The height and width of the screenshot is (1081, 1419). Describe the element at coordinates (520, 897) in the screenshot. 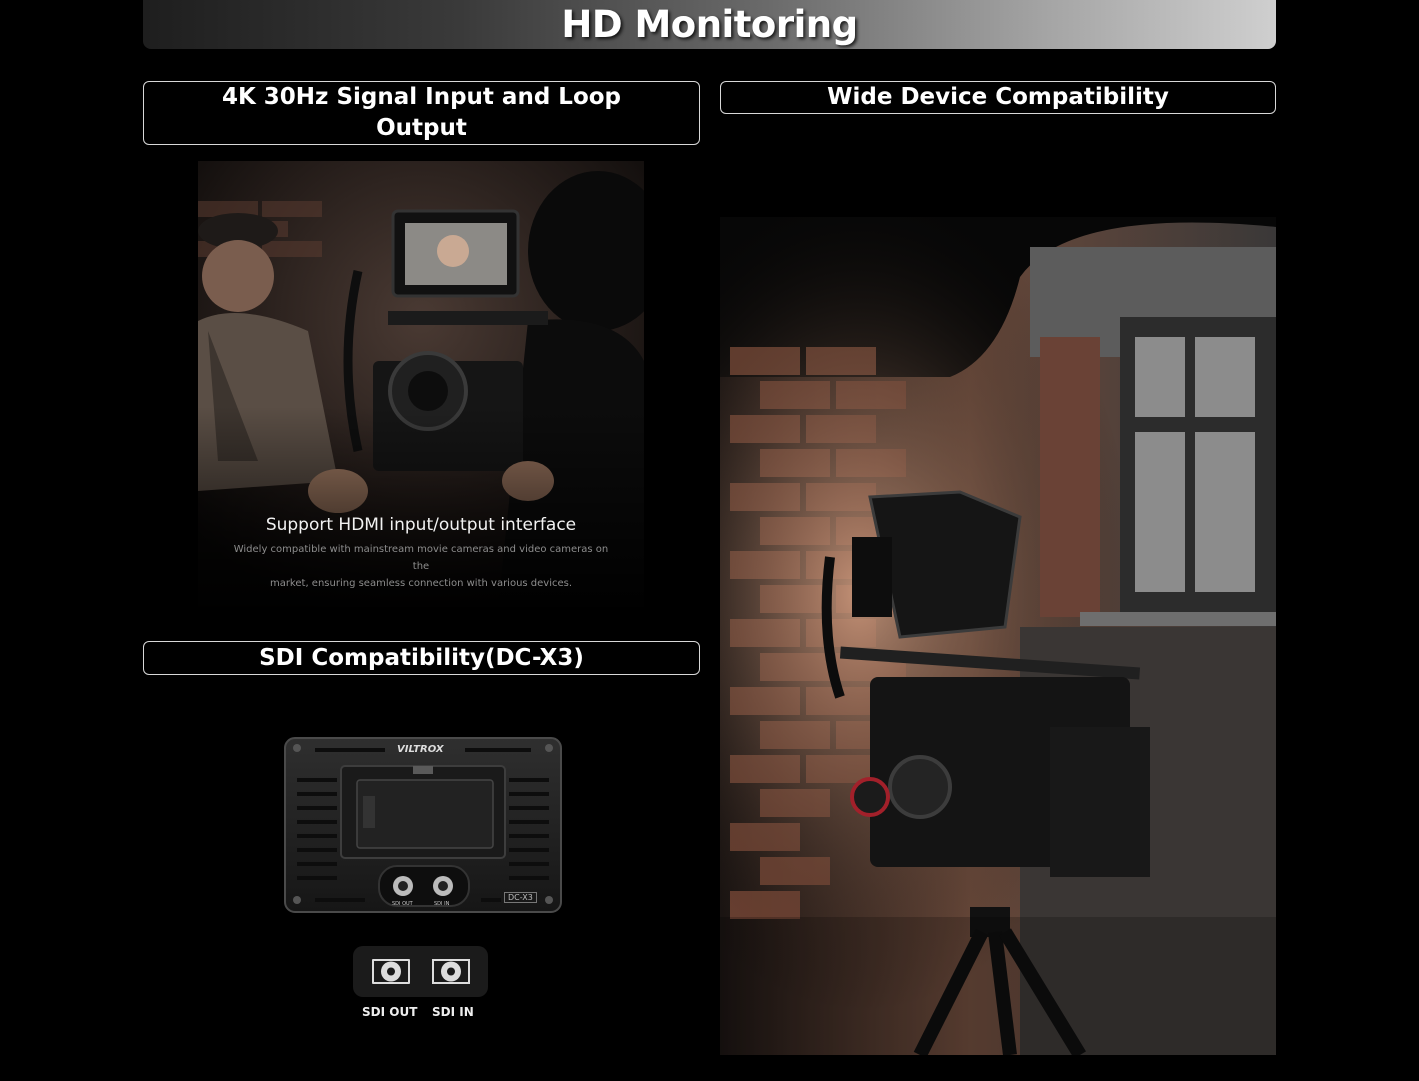

I see `device-model-label: DC-X3` at that location.